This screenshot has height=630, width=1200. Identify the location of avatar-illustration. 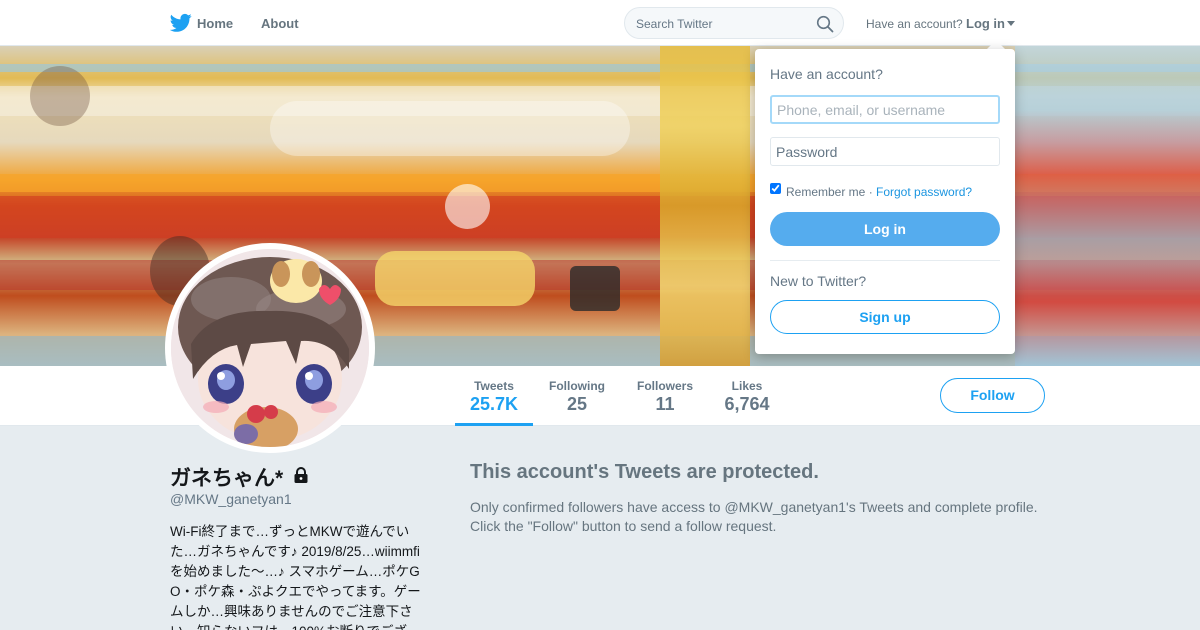
(270, 348).